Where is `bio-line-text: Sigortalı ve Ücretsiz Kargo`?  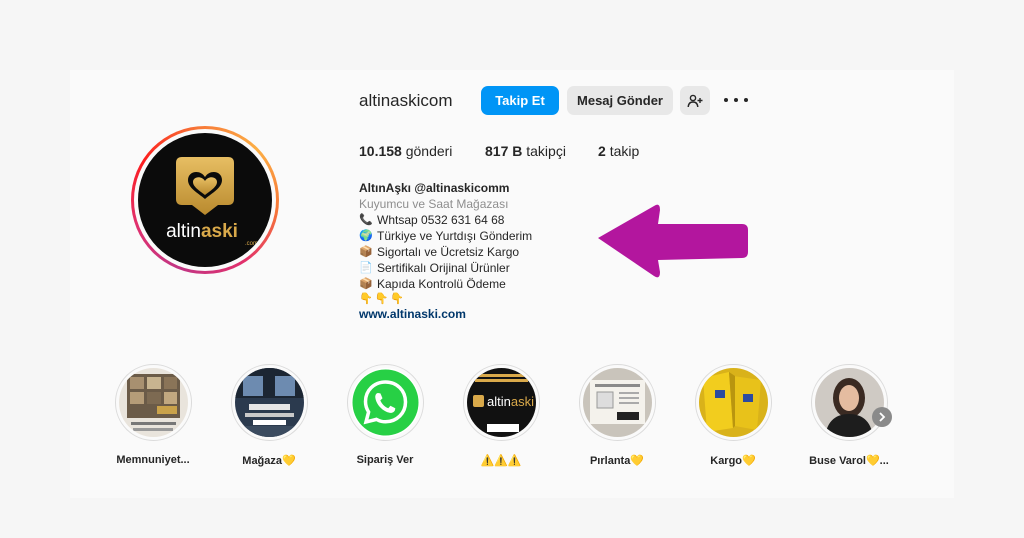 bio-line-text: Sigortalı ve Ücretsiz Kargo is located at coordinates (448, 252).